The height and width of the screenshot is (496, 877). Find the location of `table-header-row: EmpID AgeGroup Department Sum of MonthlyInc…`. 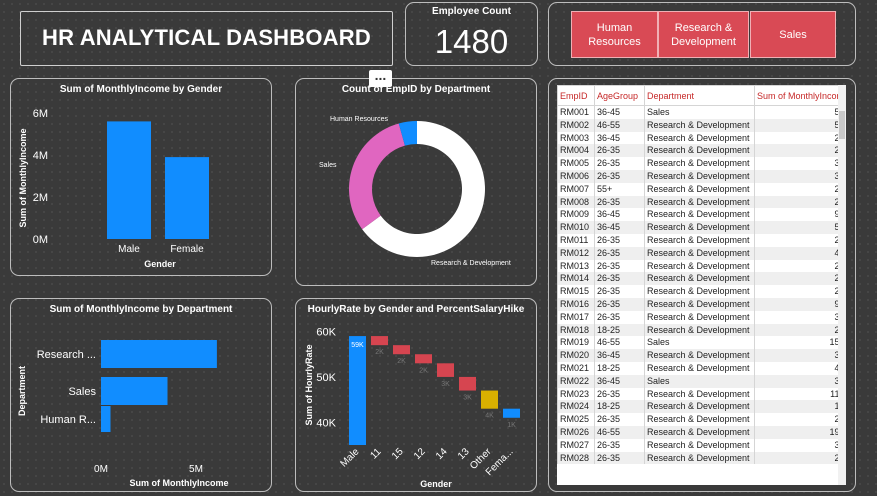

table-header-row: EmpID AgeGroup Department Sum of MonthlyInc… is located at coordinates (701, 95).